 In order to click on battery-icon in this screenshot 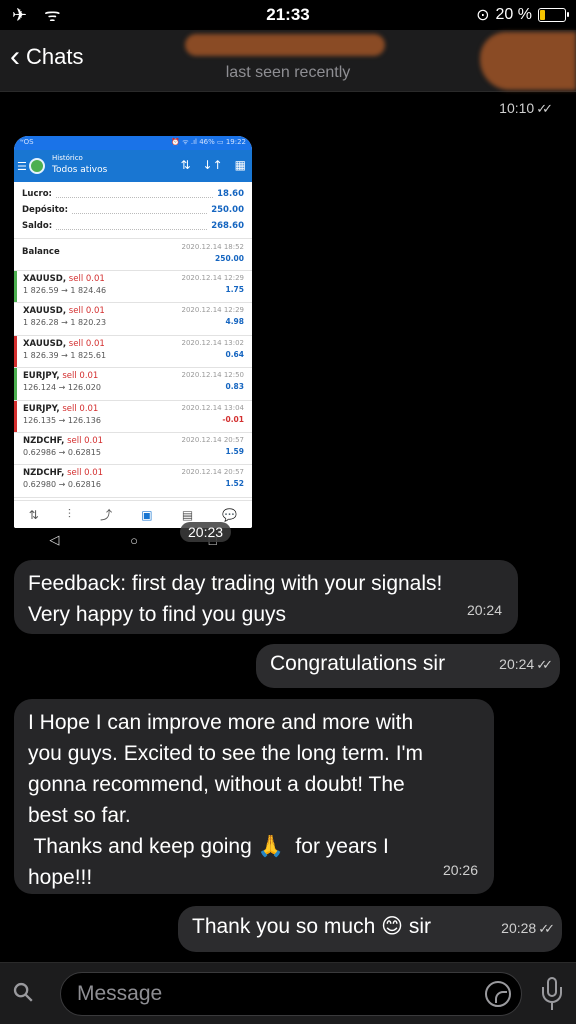, I will do `click(553, 15)`.